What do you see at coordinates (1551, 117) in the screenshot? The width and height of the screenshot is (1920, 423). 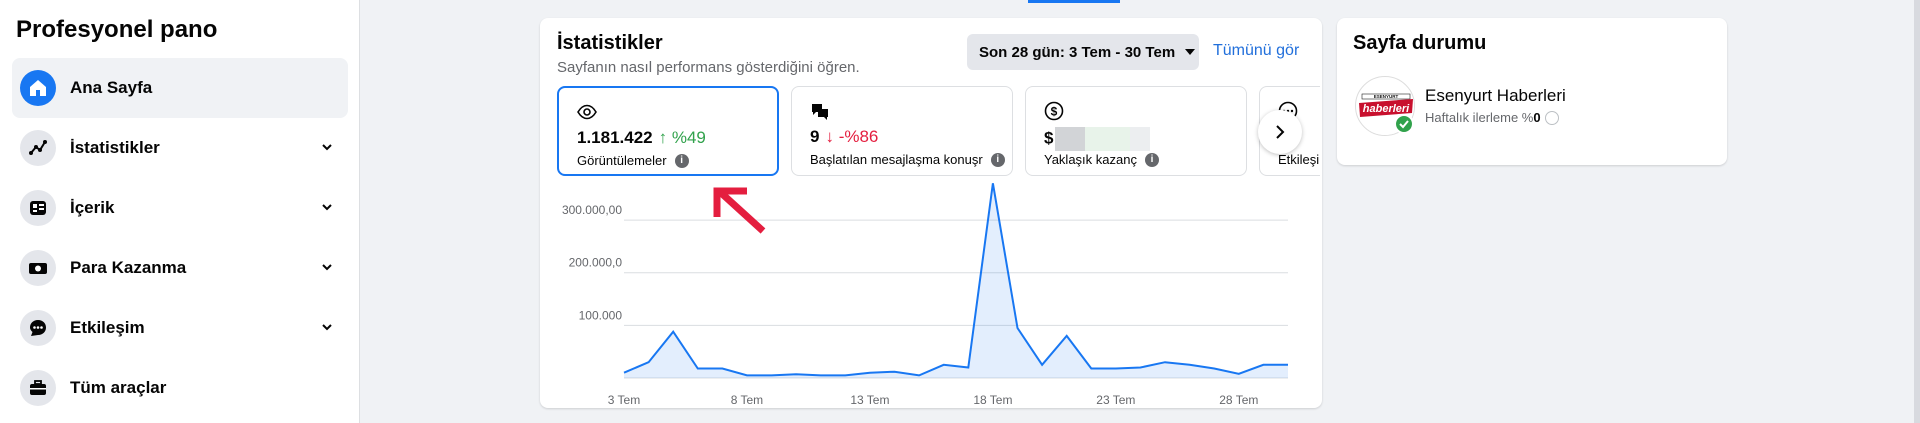 I see `progress-ring-icon` at bounding box center [1551, 117].